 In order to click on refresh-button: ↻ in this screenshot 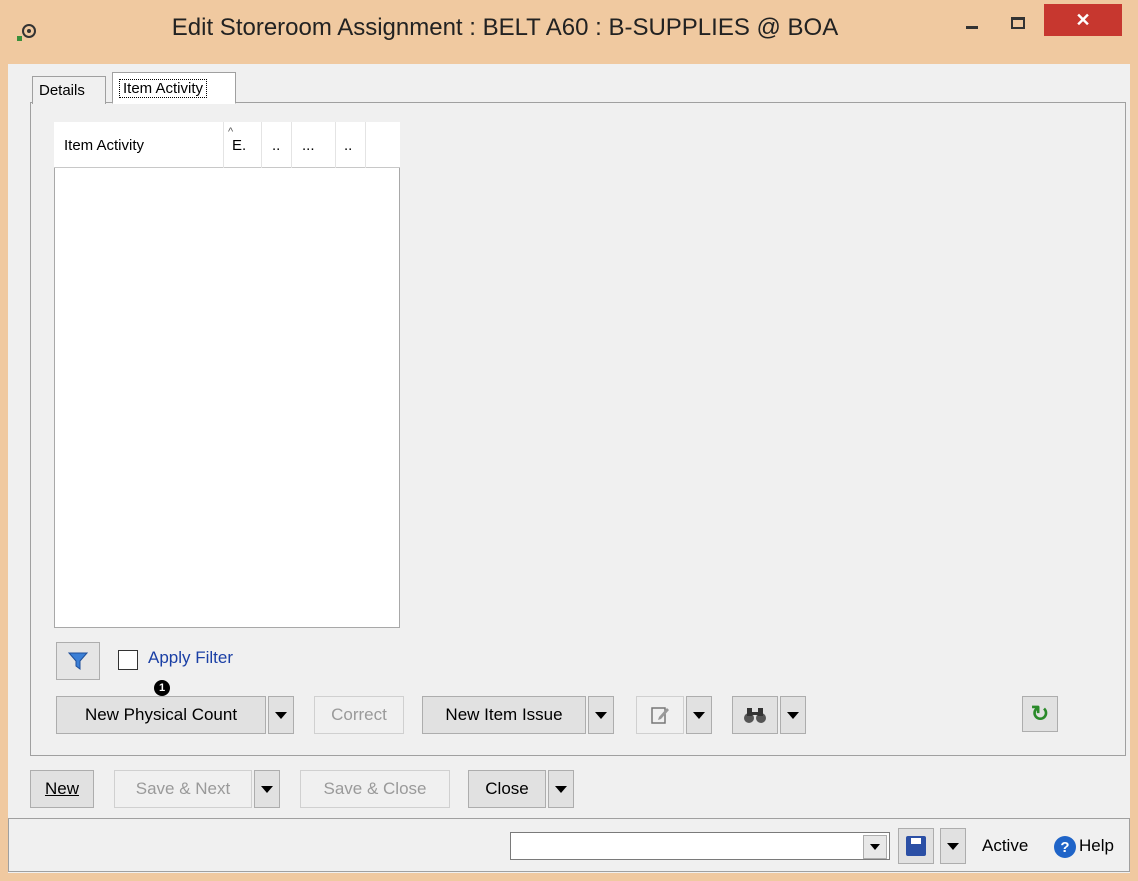, I will do `click(1040, 714)`.